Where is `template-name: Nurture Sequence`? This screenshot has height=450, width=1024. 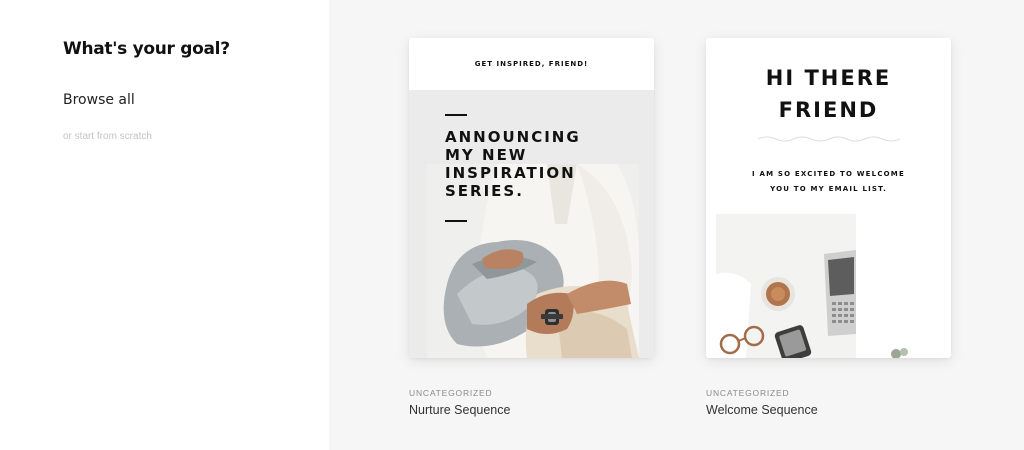 template-name: Nurture Sequence is located at coordinates (459, 410).